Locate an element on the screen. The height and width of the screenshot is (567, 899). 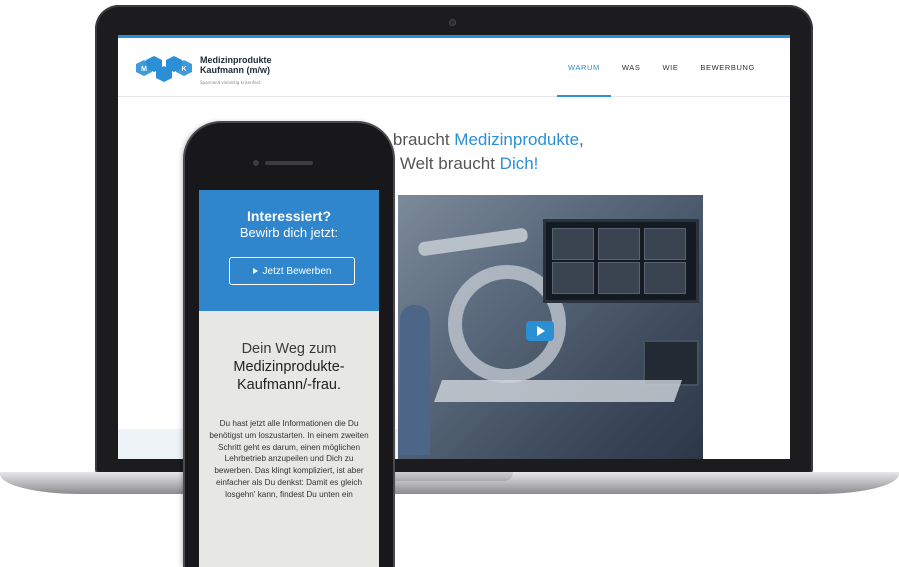
brand-line2: Kaufmann (m/w) is located at coordinates (235, 70).